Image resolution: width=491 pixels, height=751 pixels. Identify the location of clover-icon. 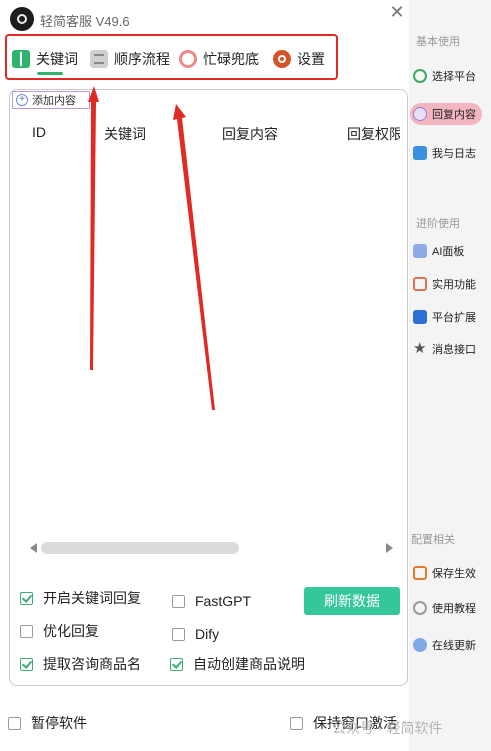
(188, 59).